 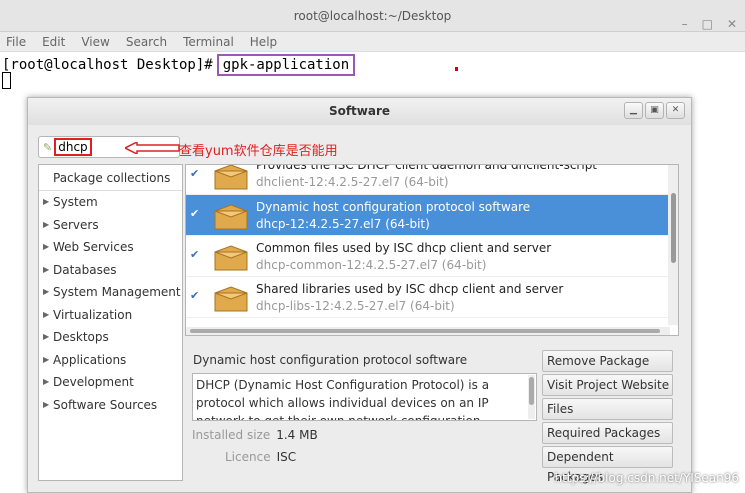 What do you see at coordinates (263, 41) in the screenshot?
I see `menu-help: Help` at bounding box center [263, 41].